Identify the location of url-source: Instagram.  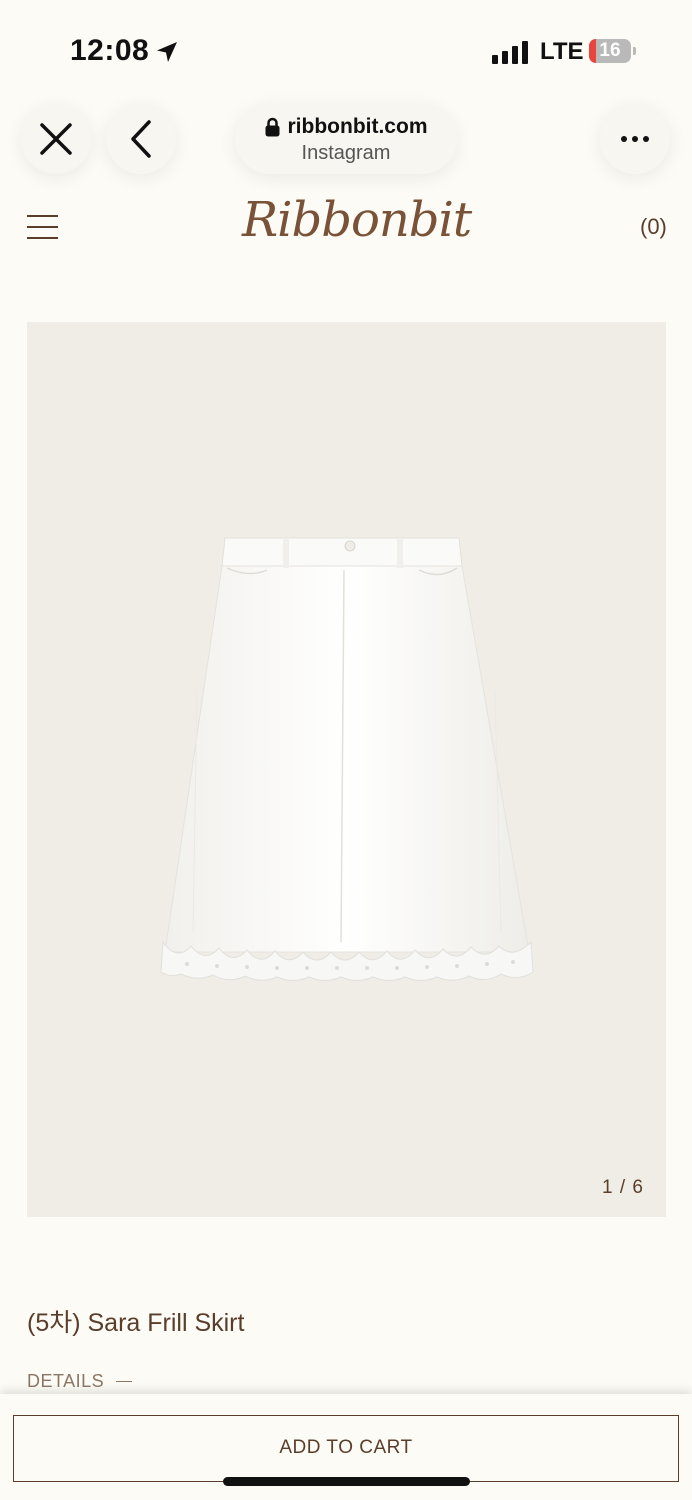
(346, 153).